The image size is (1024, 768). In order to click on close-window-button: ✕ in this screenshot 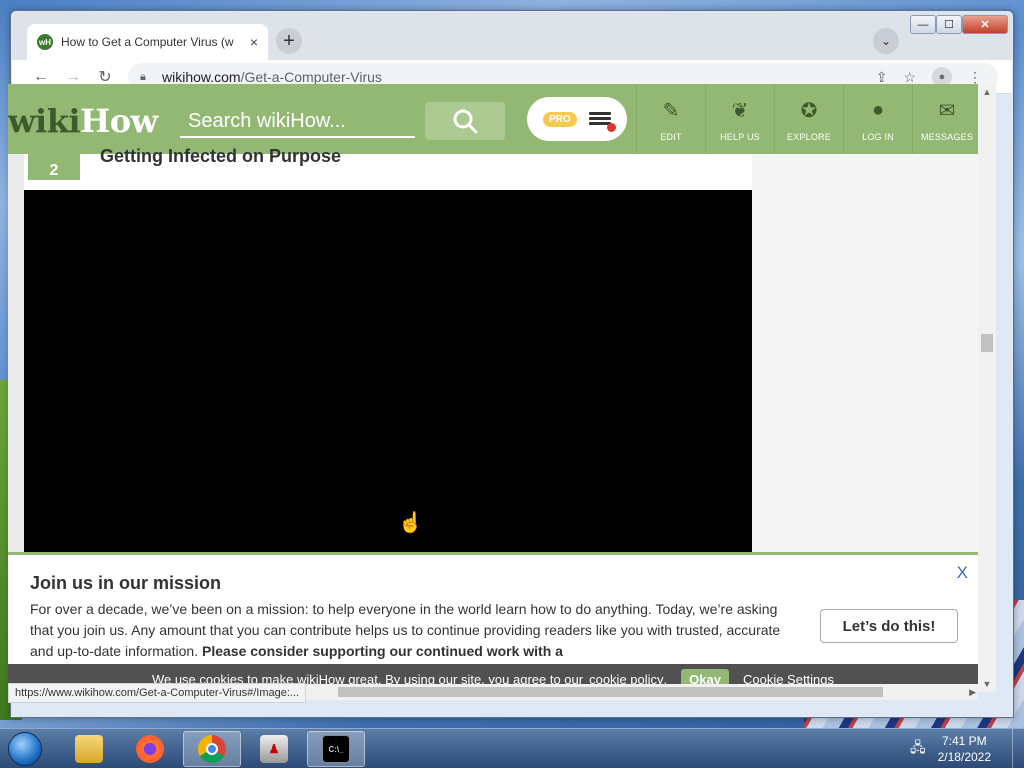, I will do `click(985, 24)`.